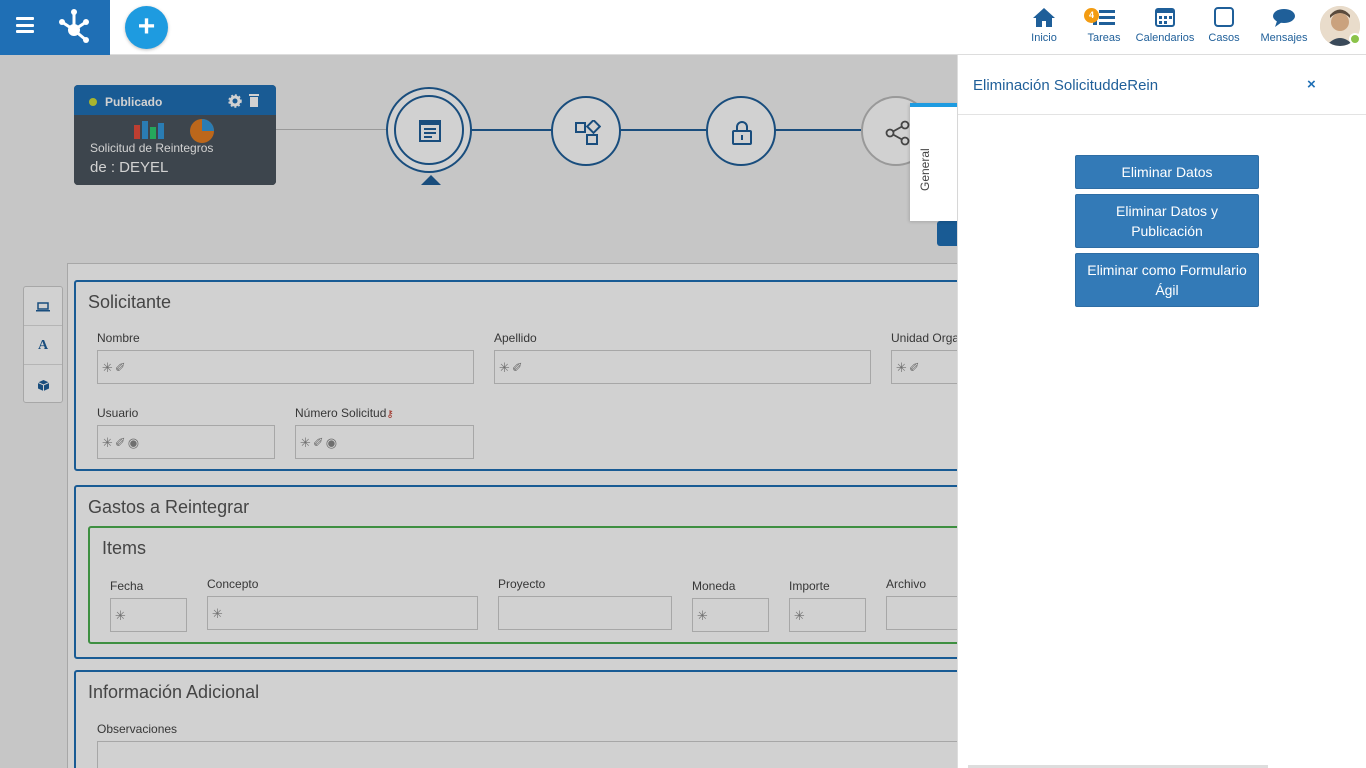 This screenshot has height=768, width=1366. Describe the element at coordinates (925, 169) in the screenshot. I see `tab-general-label: General` at that location.